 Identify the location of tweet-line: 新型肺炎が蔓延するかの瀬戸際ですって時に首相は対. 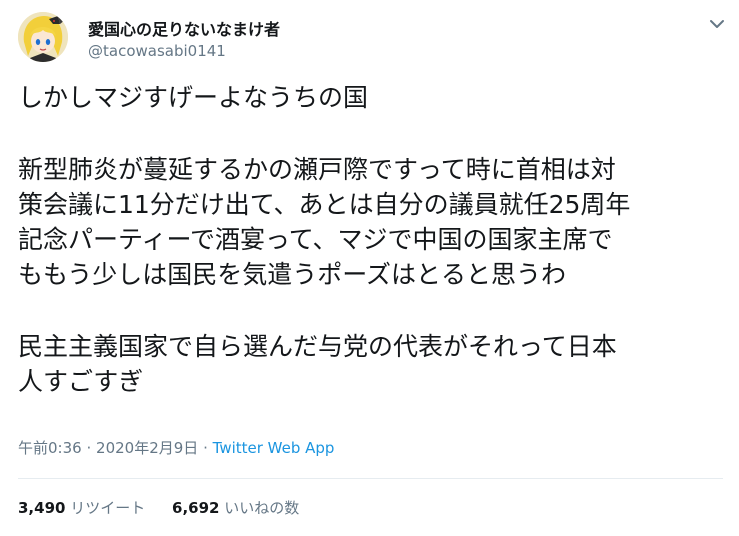
(317, 169).